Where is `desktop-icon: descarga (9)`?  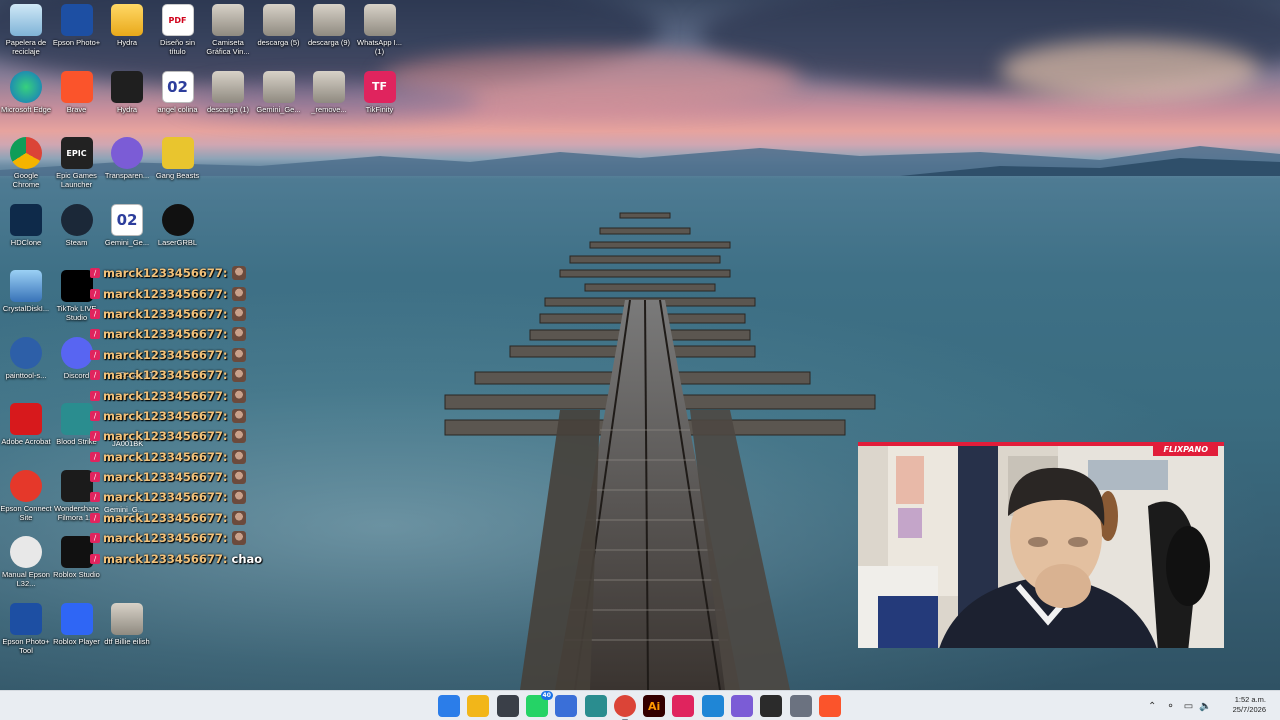
desktop-icon: descarga (9) is located at coordinates (329, 25).